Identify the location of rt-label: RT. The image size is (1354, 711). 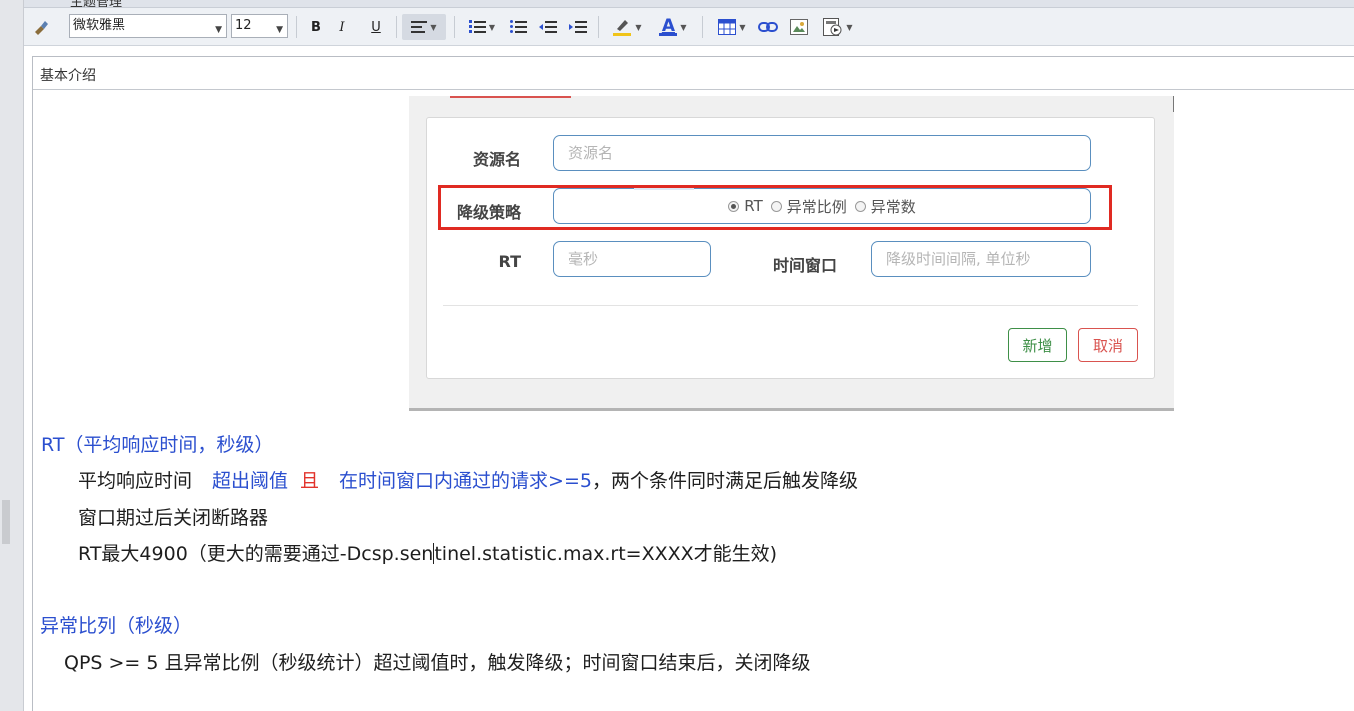
(509, 261).